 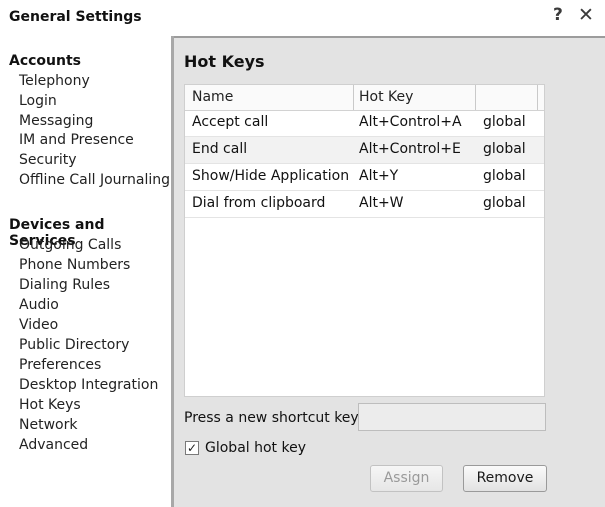 I want to click on sidebar-item-preferences: Preferences, so click(x=60, y=365).